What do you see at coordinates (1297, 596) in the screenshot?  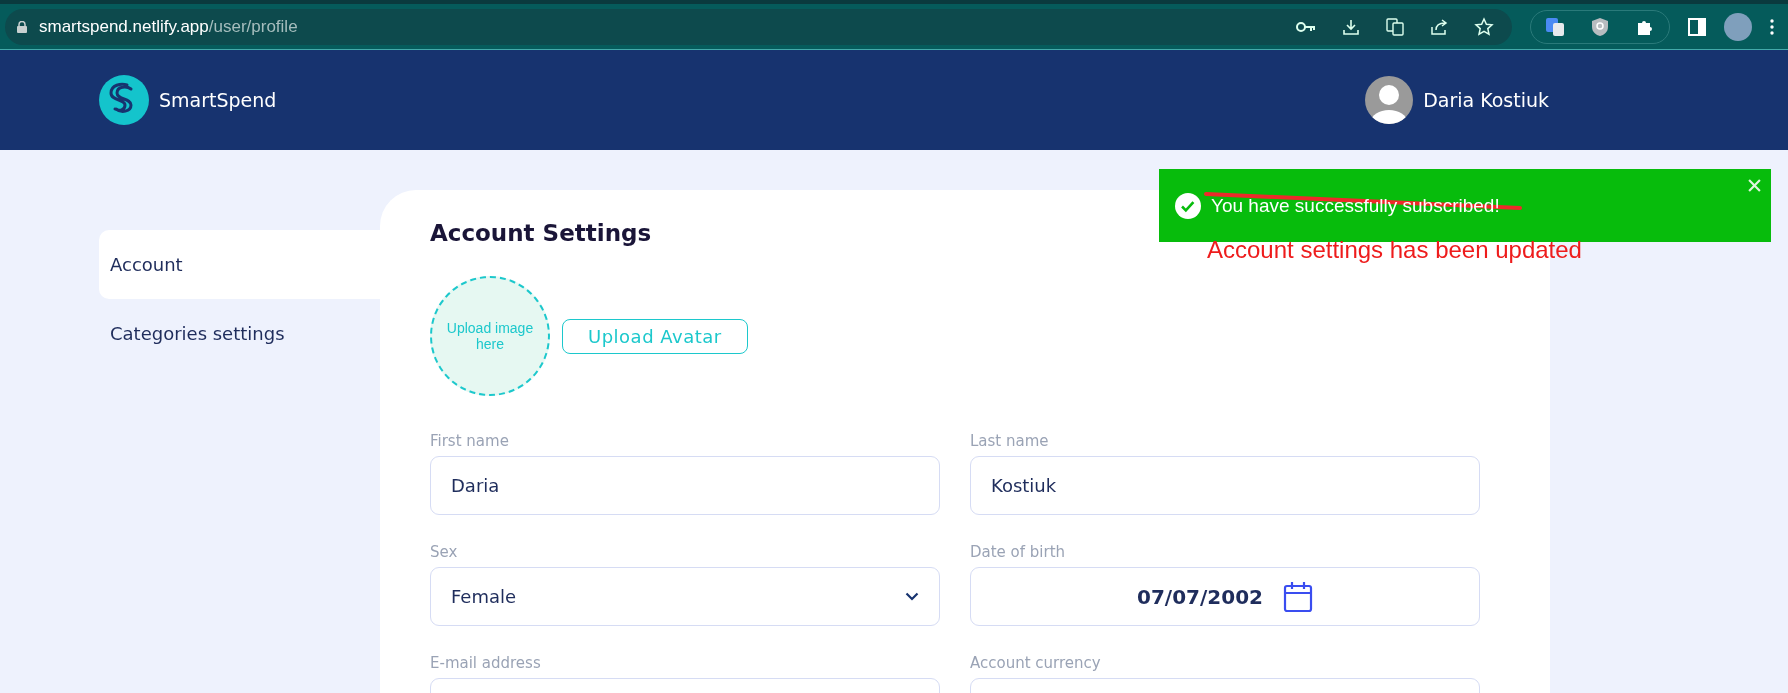 I see `calendar-icon` at bounding box center [1297, 596].